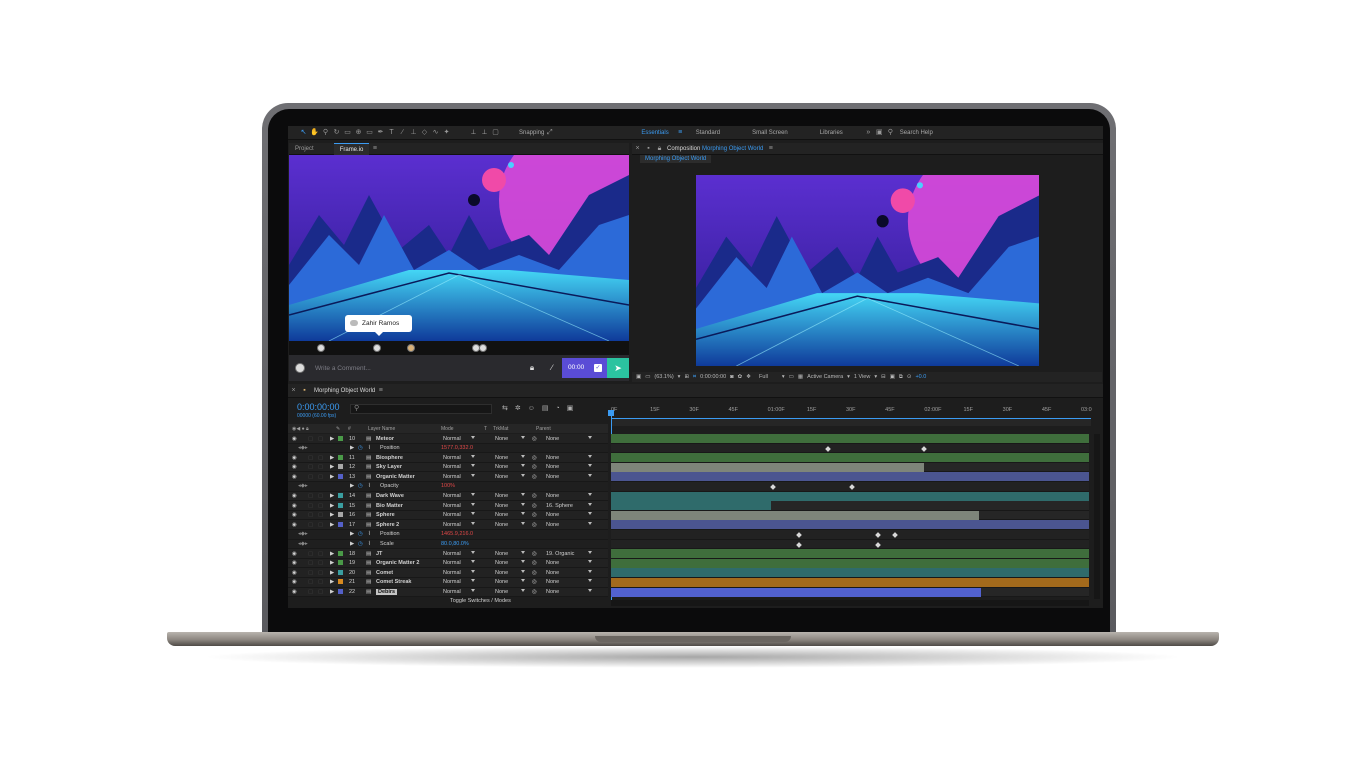 The width and height of the screenshot is (1366, 768). I want to click on region-icon: ⌗, so click(694, 377).